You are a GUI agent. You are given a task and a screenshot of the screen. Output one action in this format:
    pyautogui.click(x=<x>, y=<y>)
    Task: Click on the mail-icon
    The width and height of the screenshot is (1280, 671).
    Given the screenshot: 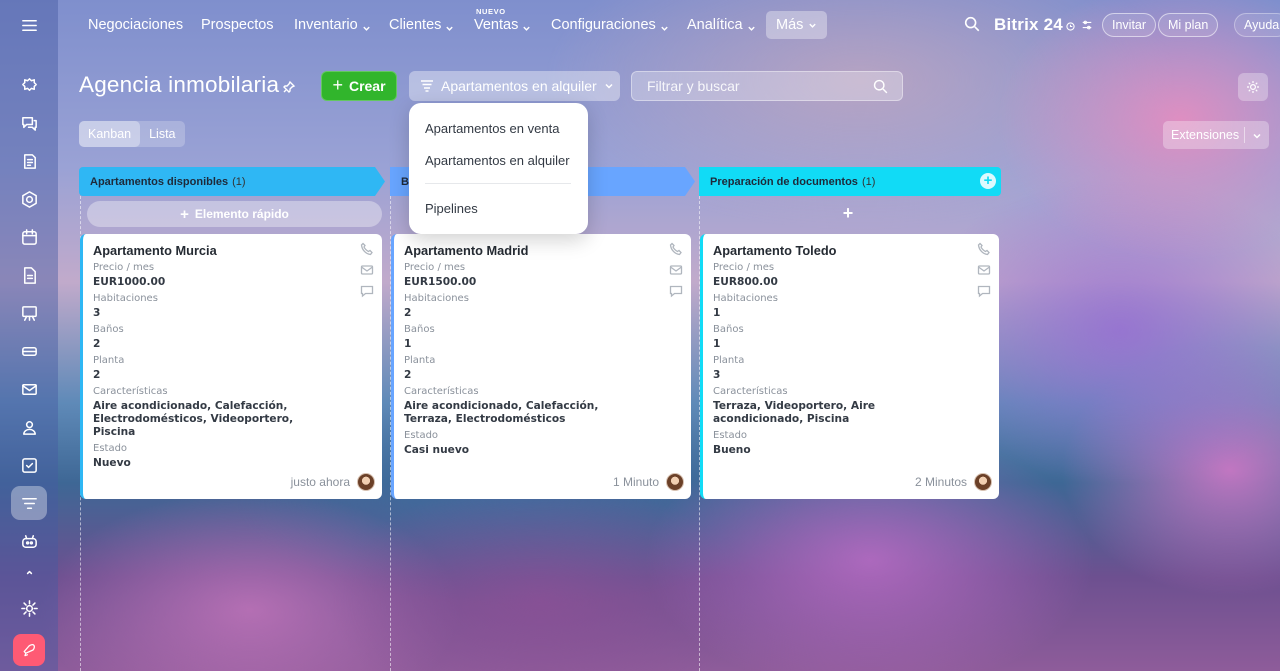 What is the action you would take?
    pyautogui.click(x=29, y=389)
    